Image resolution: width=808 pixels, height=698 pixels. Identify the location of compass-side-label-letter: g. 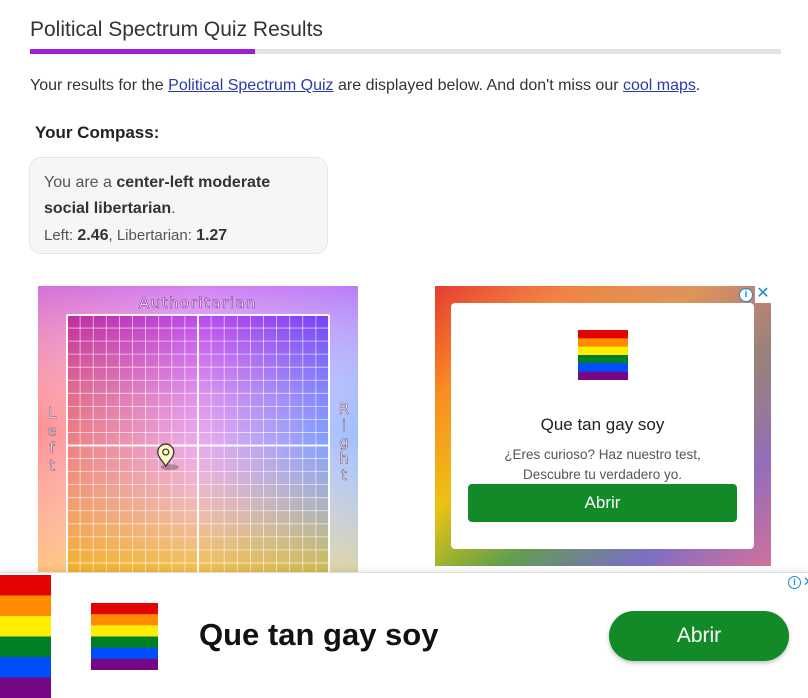
(344, 442).